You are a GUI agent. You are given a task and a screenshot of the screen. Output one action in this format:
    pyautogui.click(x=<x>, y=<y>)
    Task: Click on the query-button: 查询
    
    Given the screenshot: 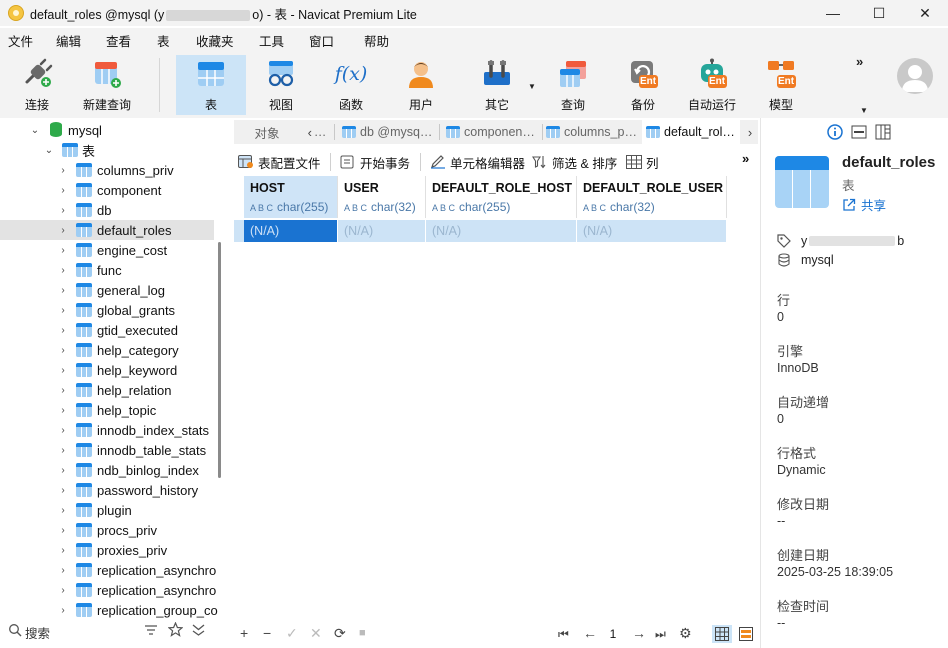 What is the action you would take?
    pyautogui.click(x=573, y=85)
    